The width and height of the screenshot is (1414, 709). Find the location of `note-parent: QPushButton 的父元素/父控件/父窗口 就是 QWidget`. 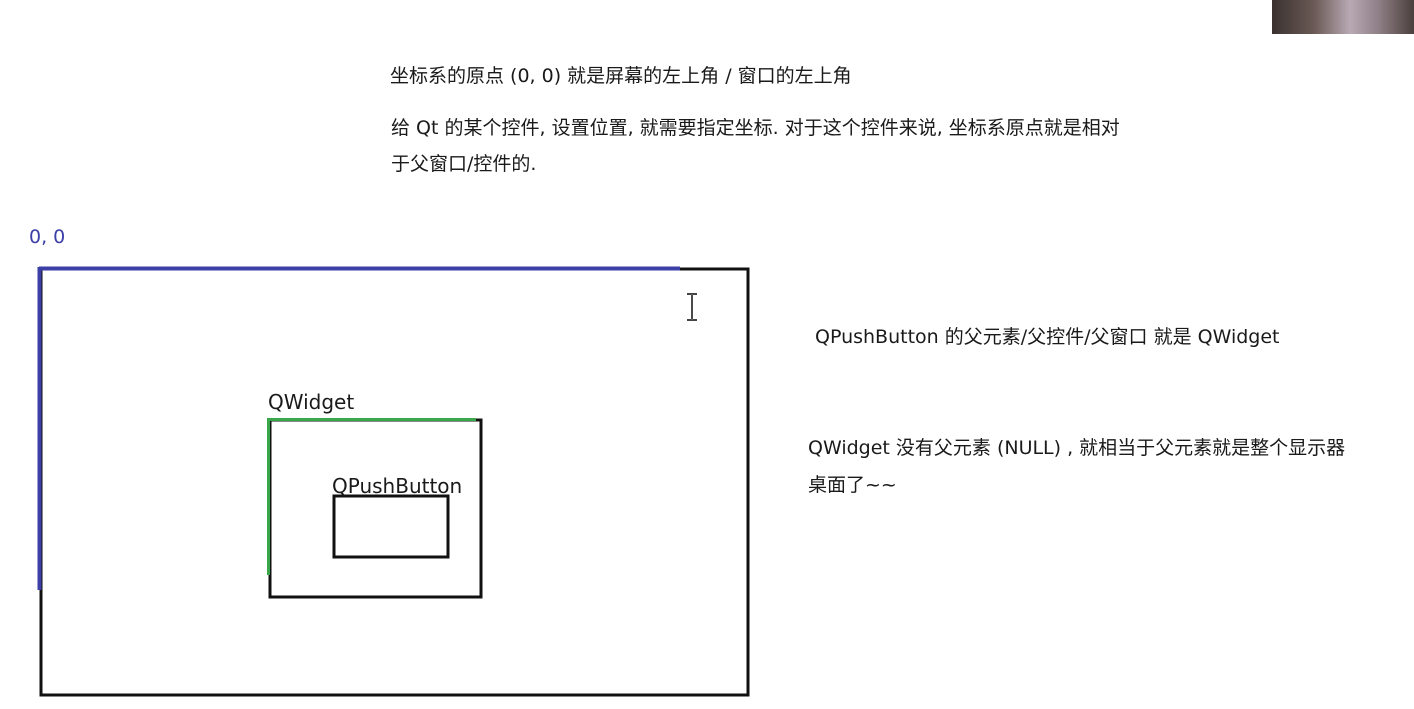

note-parent: QPushButton 的父元素/父控件/父窗口 就是 QWidget is located at coordinates (1047, 337).